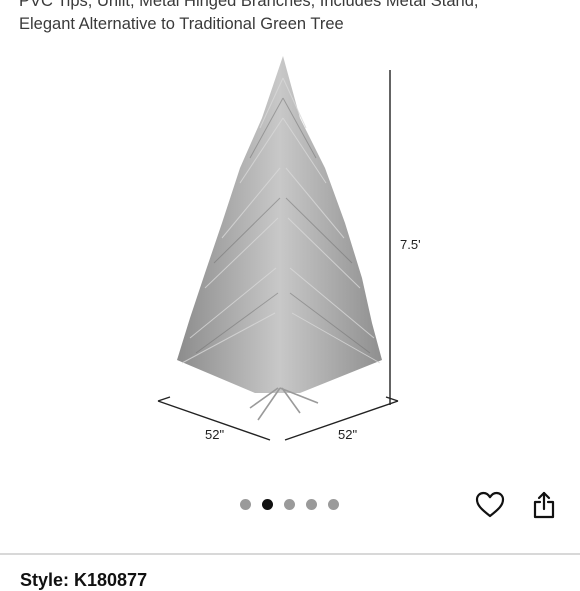  I want to click on width-label-right: 52", so click(347, 434).